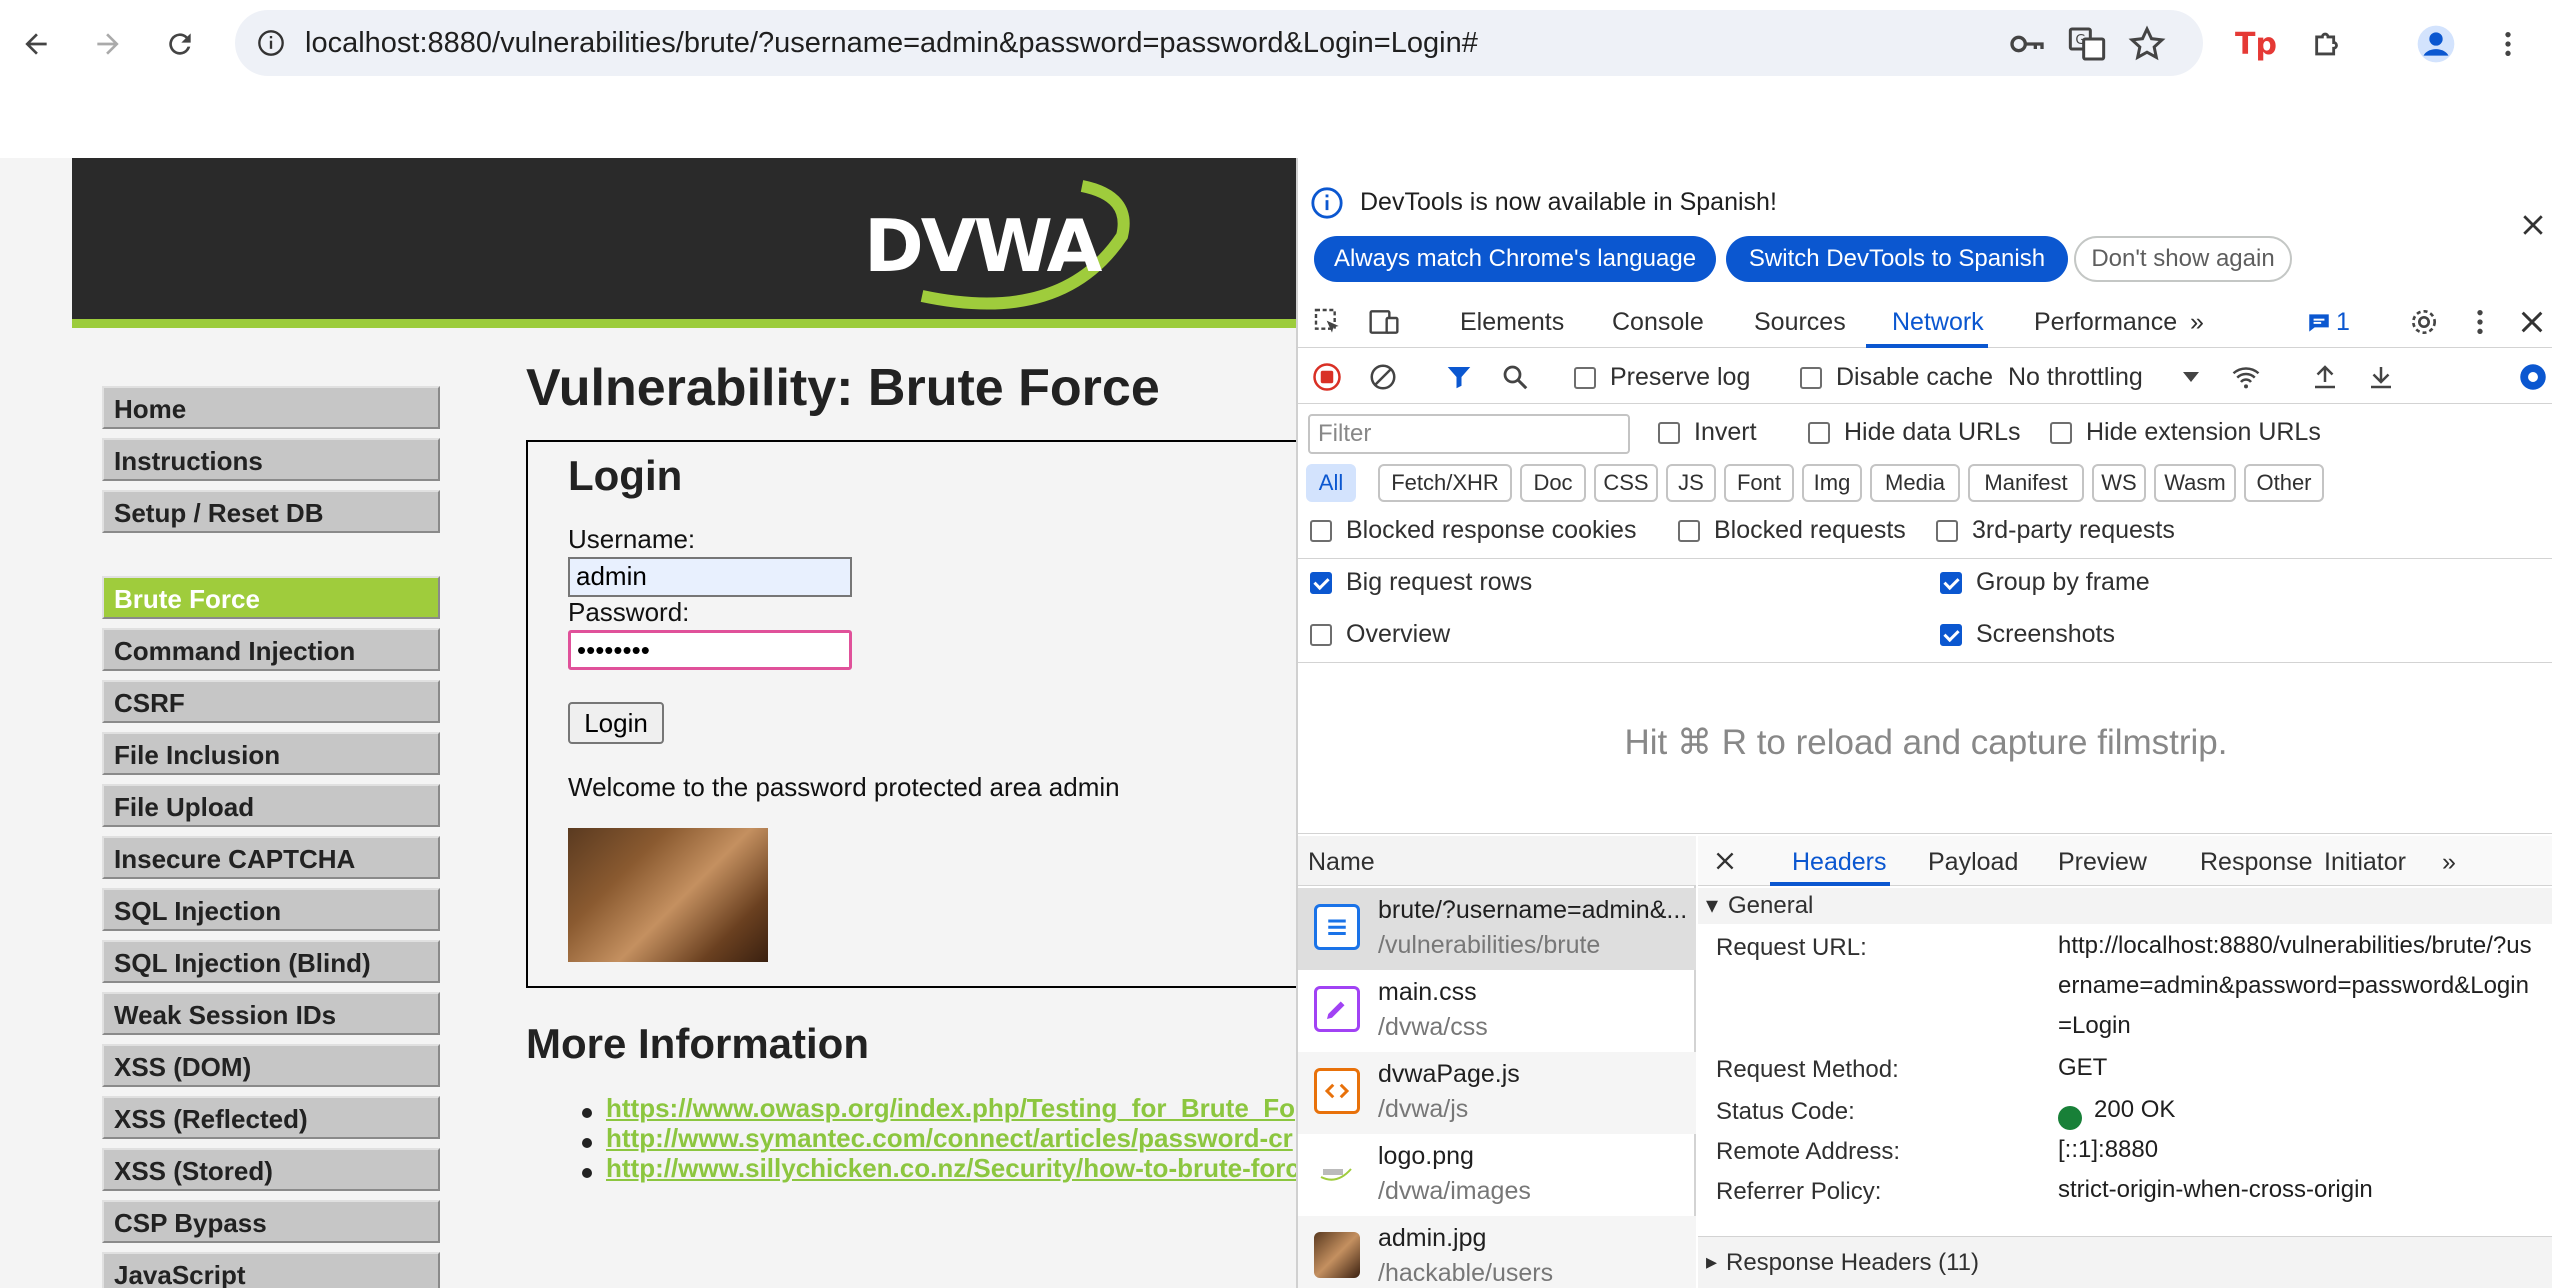  I want to click on search-icon, so click(1515, 377).